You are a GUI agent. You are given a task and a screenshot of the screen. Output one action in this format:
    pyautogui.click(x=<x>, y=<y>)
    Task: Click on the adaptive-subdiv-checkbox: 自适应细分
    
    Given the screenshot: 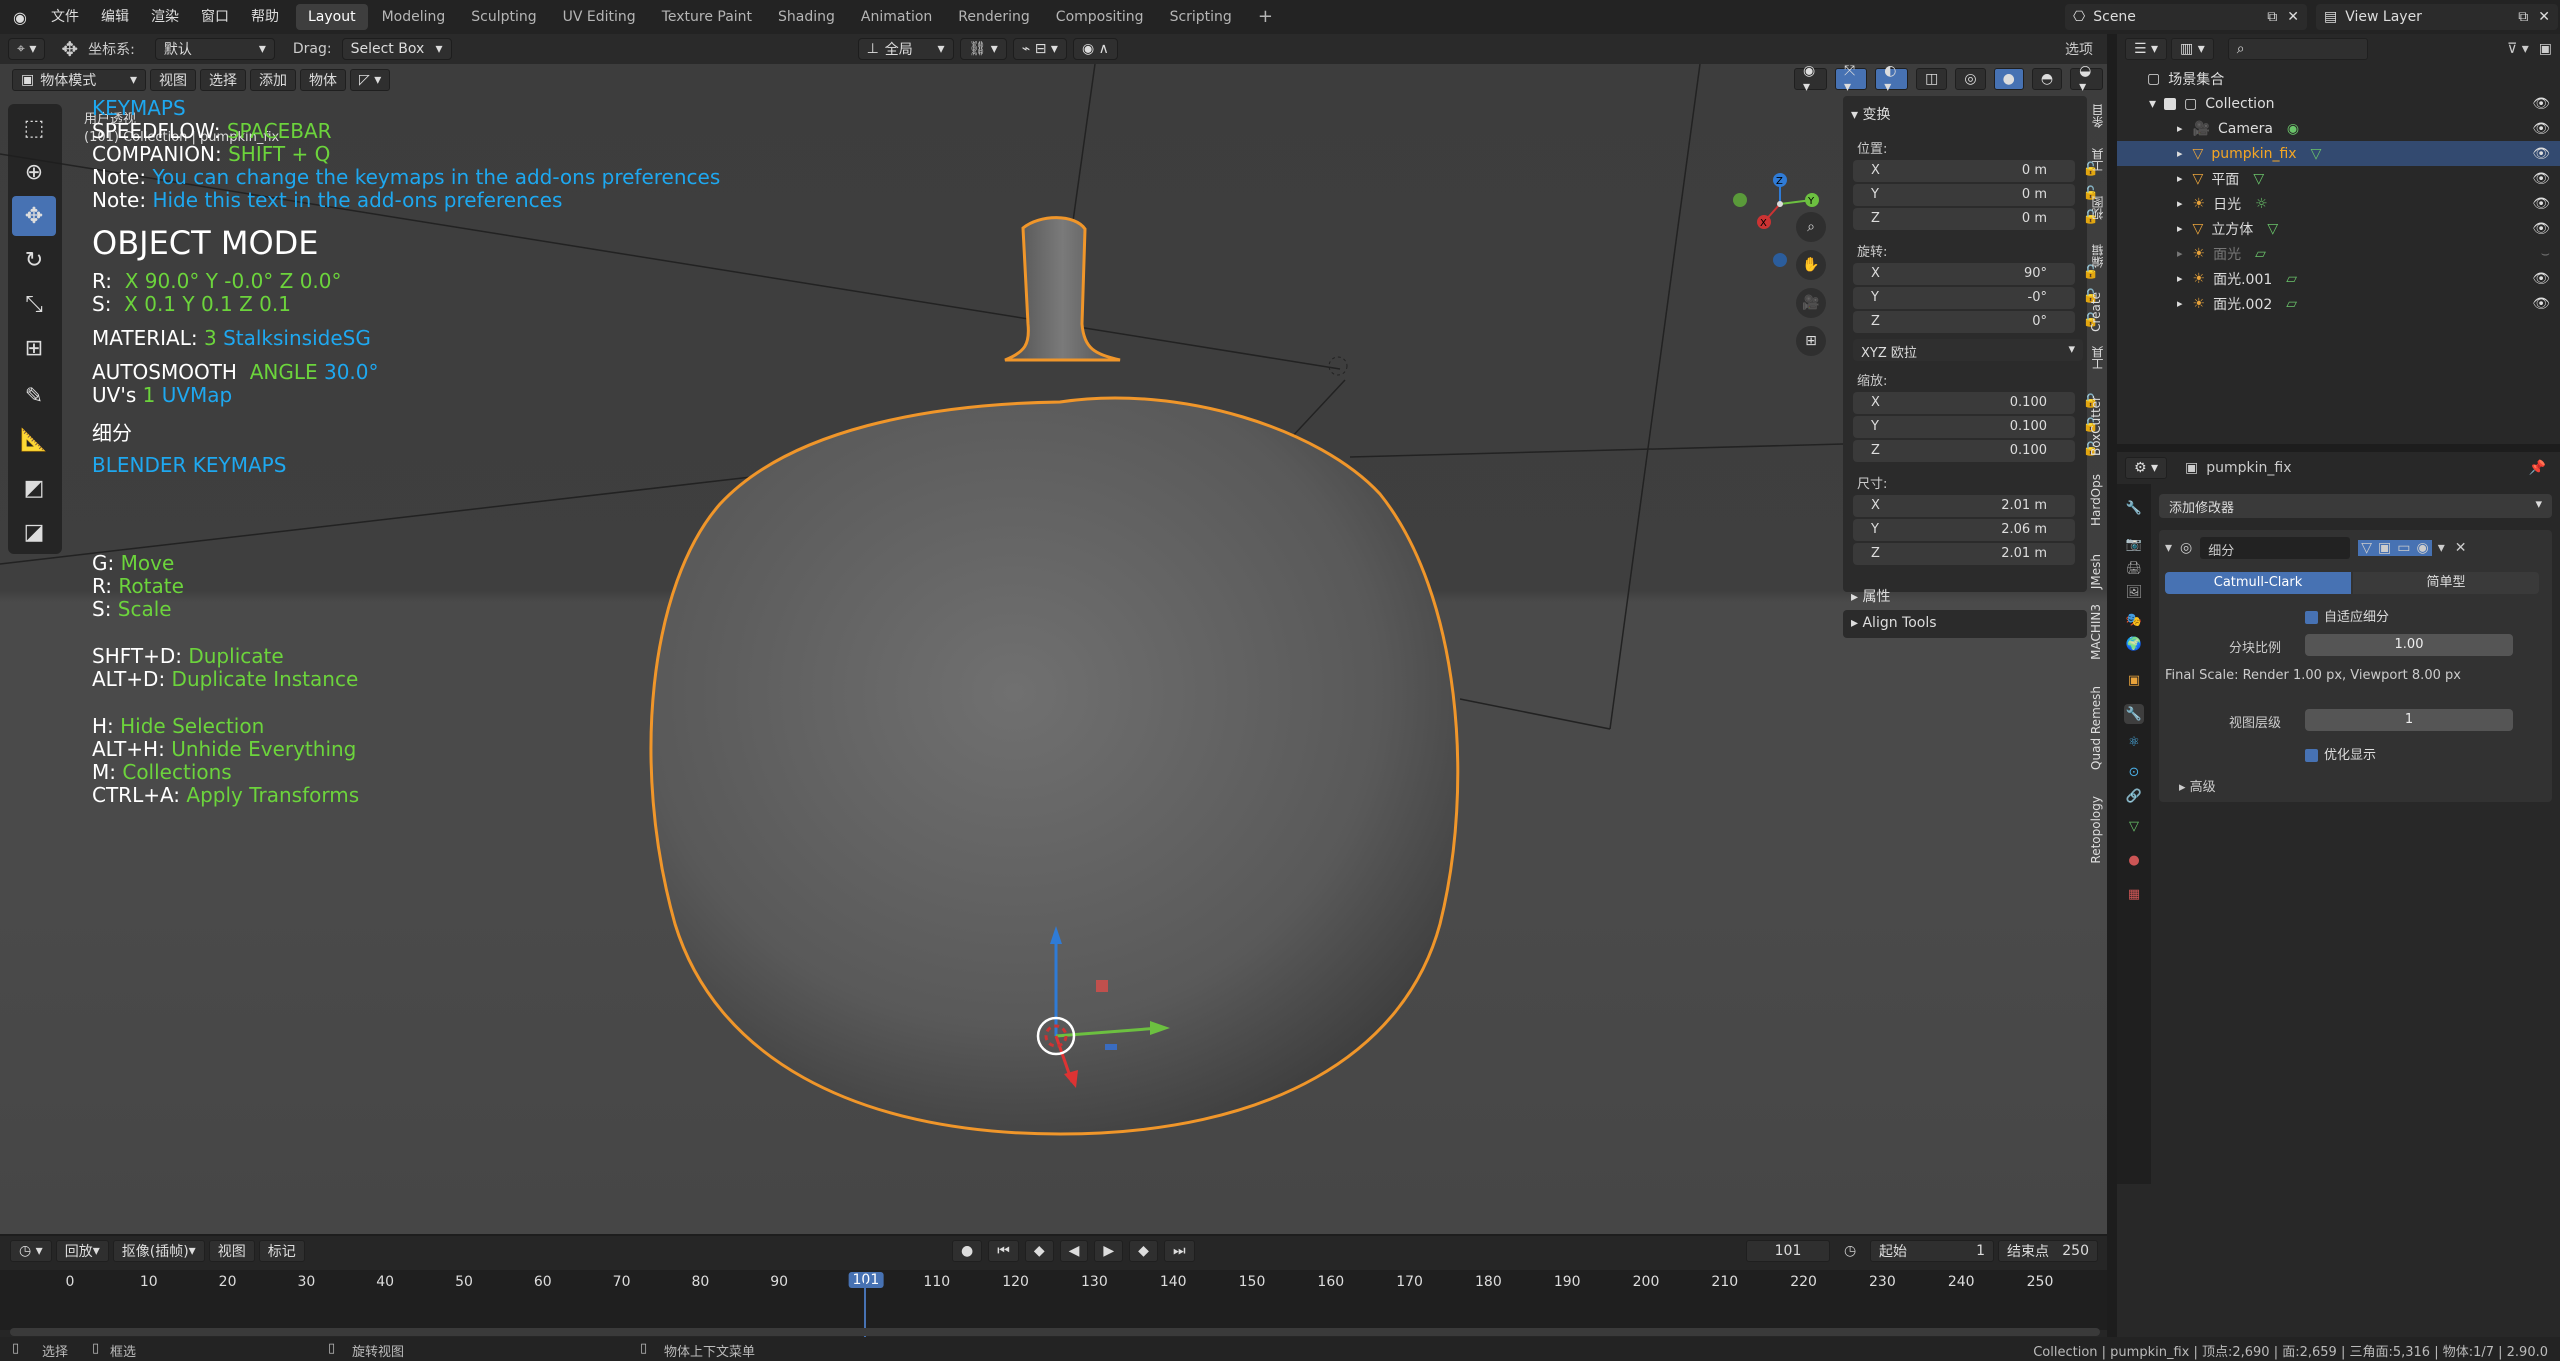 What is the action you would take?
    pyautogui.click(x=2347, y=615)
    